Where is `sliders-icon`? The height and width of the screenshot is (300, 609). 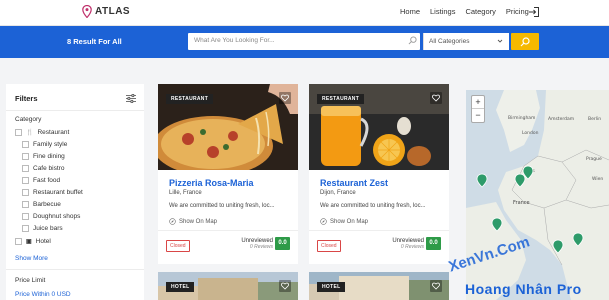 sliders-icon is located at coordinates (131, 98).